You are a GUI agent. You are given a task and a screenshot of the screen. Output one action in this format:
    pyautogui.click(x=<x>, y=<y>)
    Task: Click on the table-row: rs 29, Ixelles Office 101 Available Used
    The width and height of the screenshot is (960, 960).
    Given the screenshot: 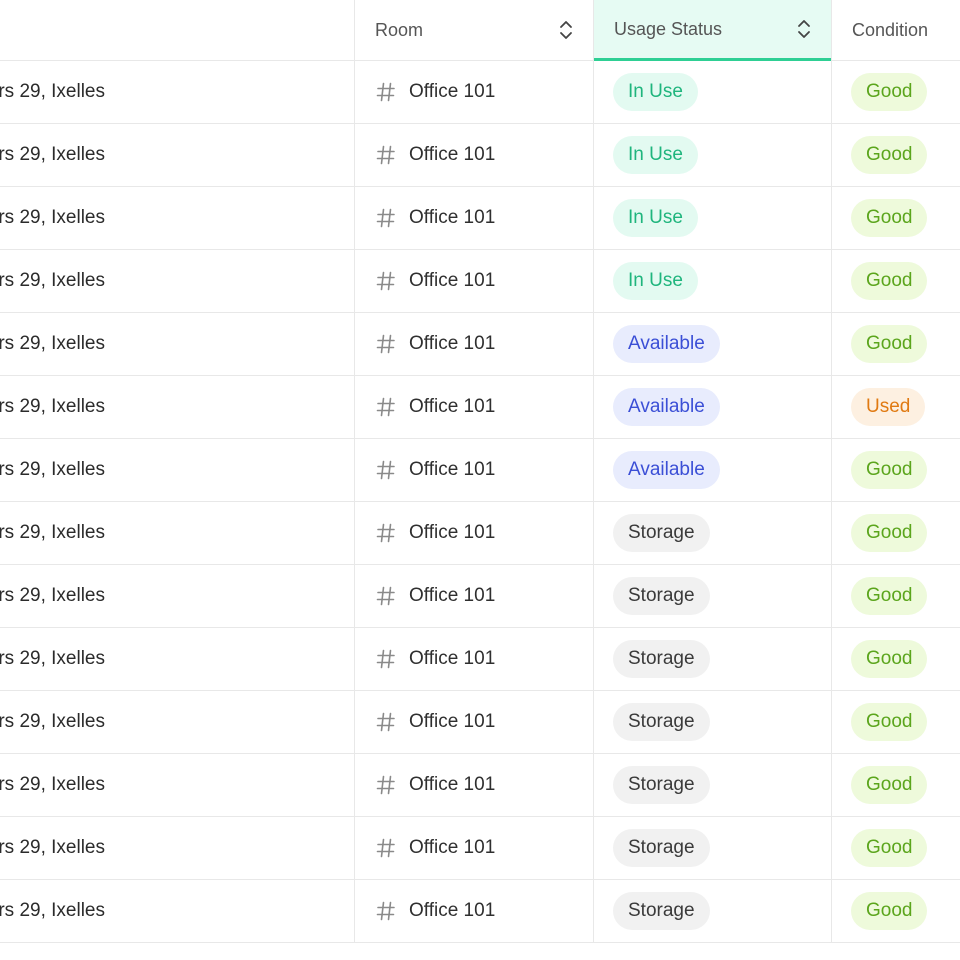 What is the action you would take?
    pyautogui.click(x=480, y=407)
    